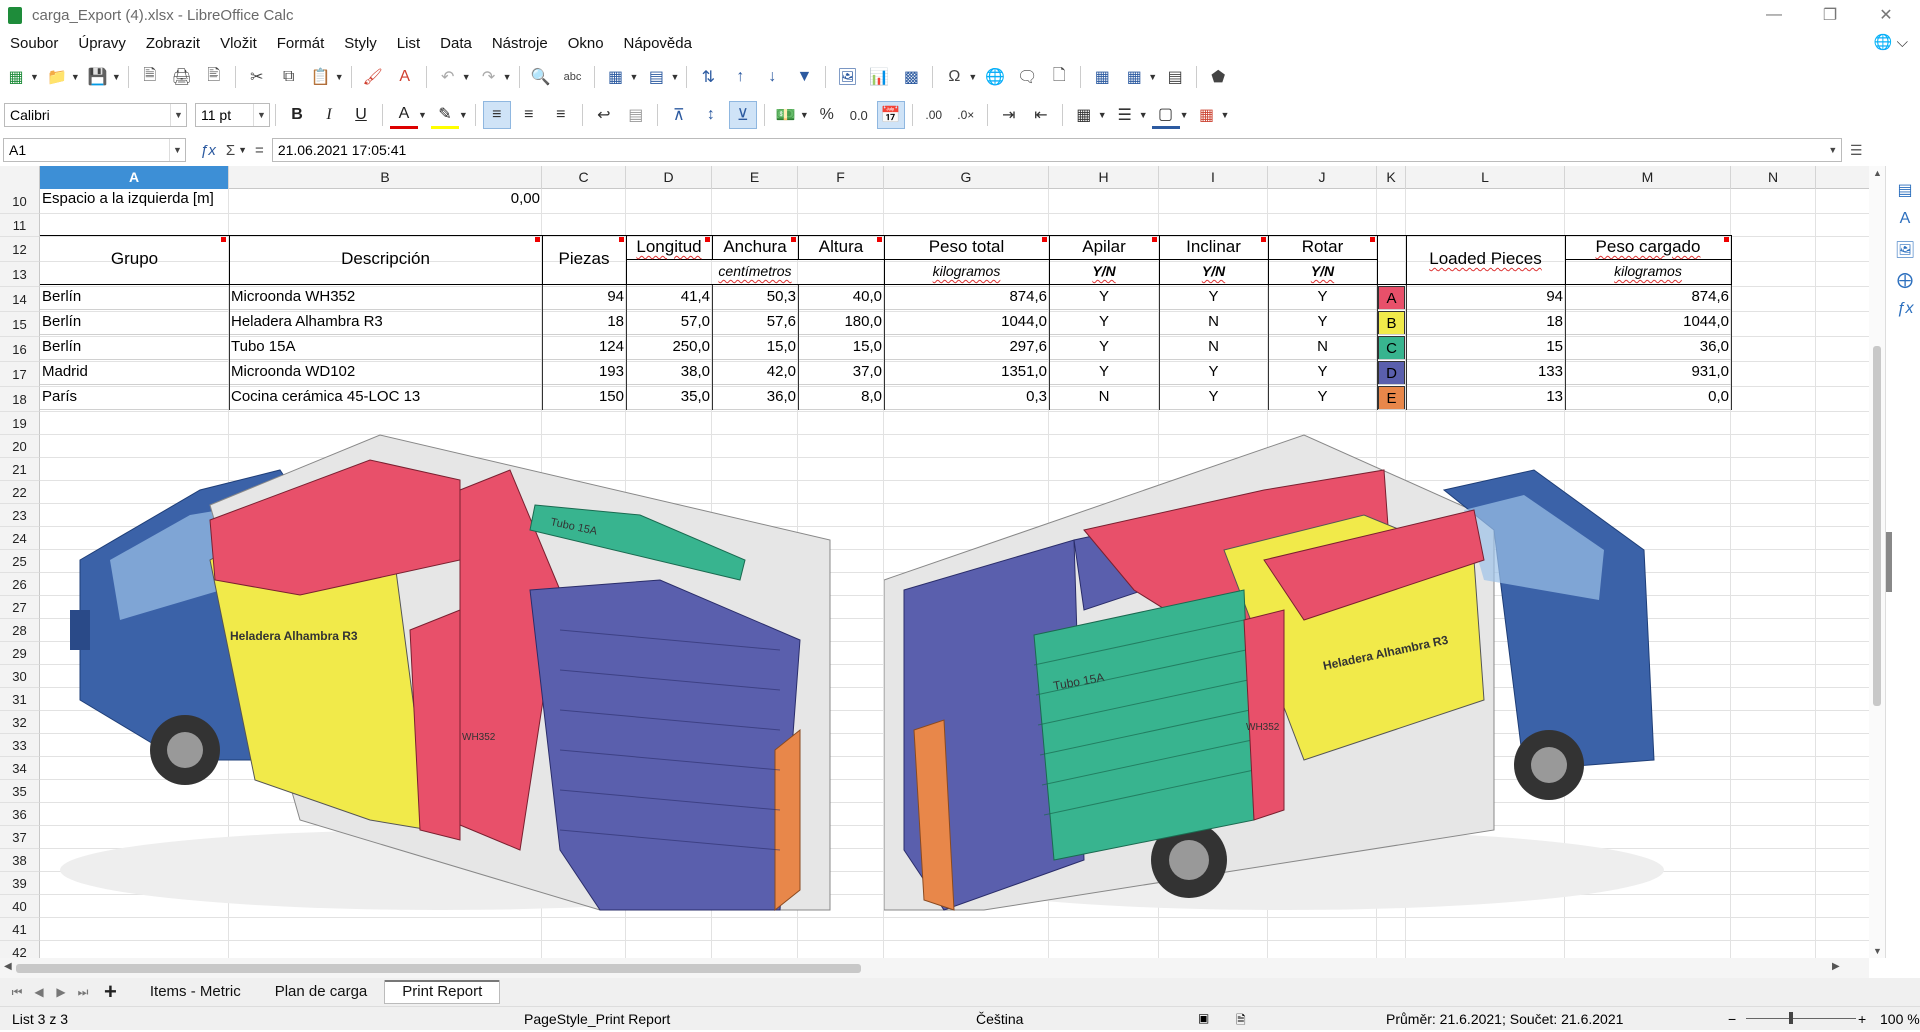 This screenshot has width=1920, height=1032. What do you see at coordinates (1877, 951) in the screenshot?
I see `scroll-down-icon: ▼` at bounding box center [1877, 951].